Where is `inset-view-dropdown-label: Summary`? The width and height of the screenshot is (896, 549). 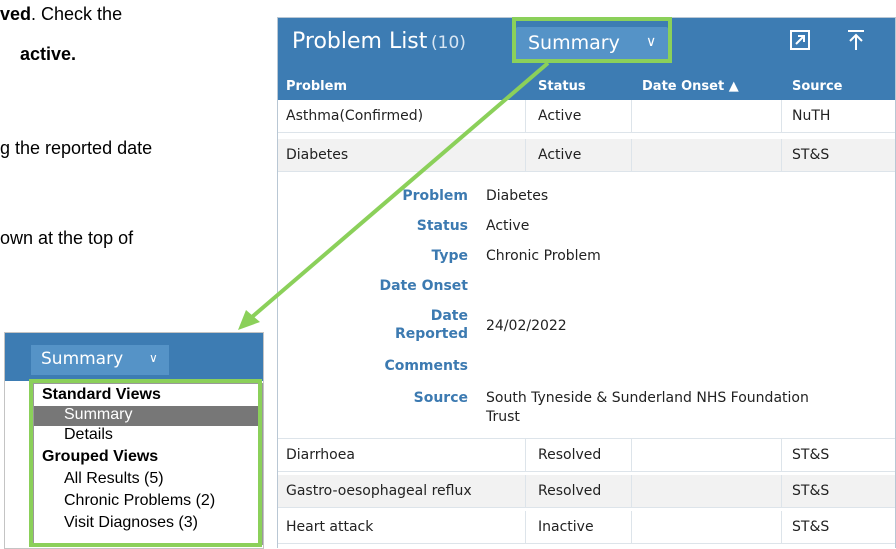
inset-view-dropdown-label: Summary is located at coordinates (82, 359).